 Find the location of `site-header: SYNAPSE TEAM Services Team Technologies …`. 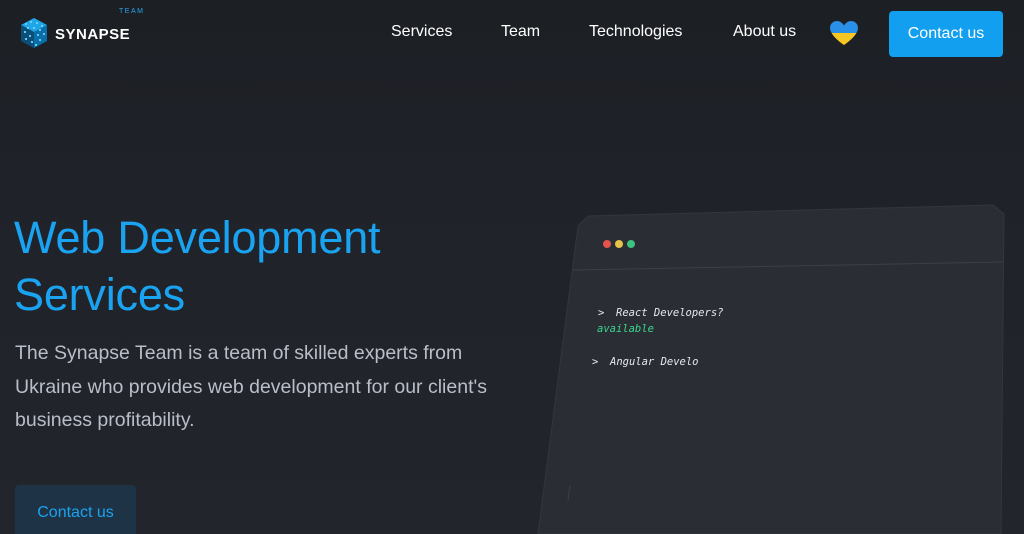

site-header: SYNAPSE TEAM Services Team Technologies … is located at coordinates (512, 33).